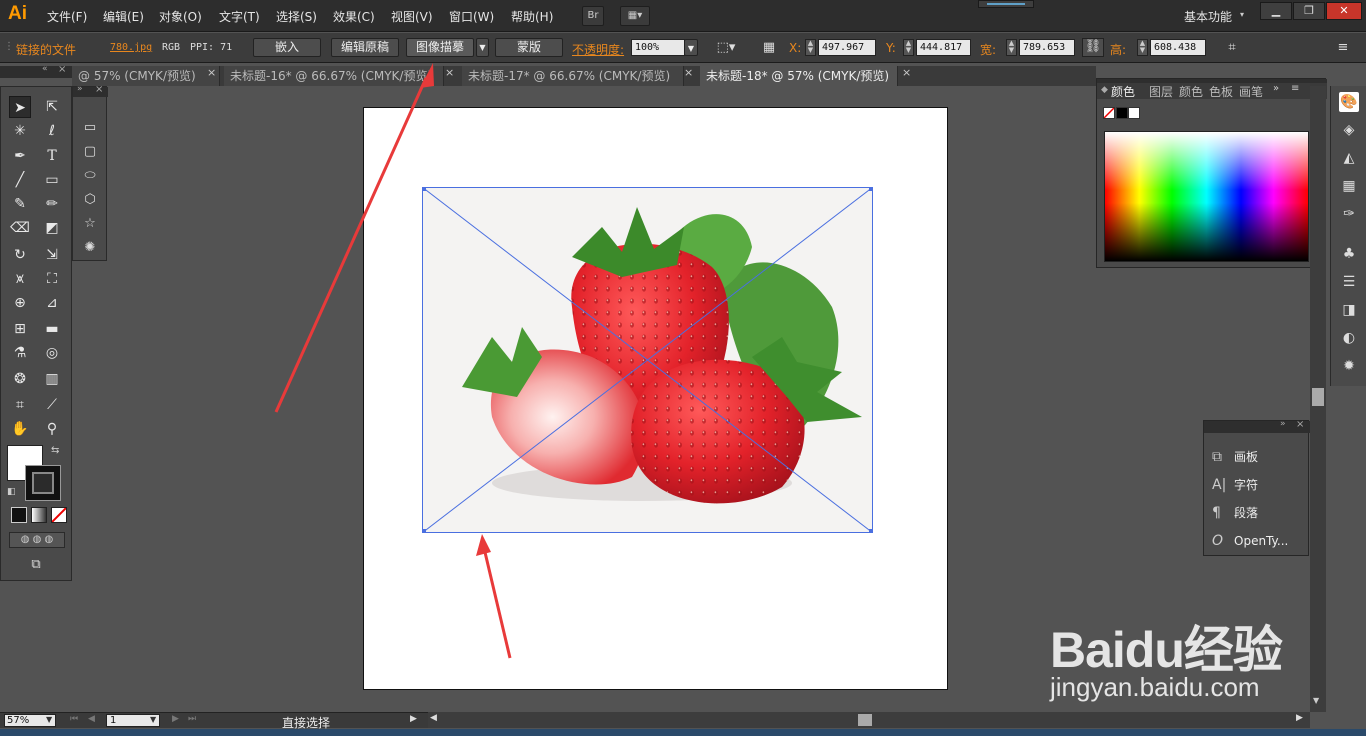 The image size is (1366, 736). Describe the element at coordinates (49, 719) in the screenshot. I see `zoom-dropdown-icon: ▼` at that location.